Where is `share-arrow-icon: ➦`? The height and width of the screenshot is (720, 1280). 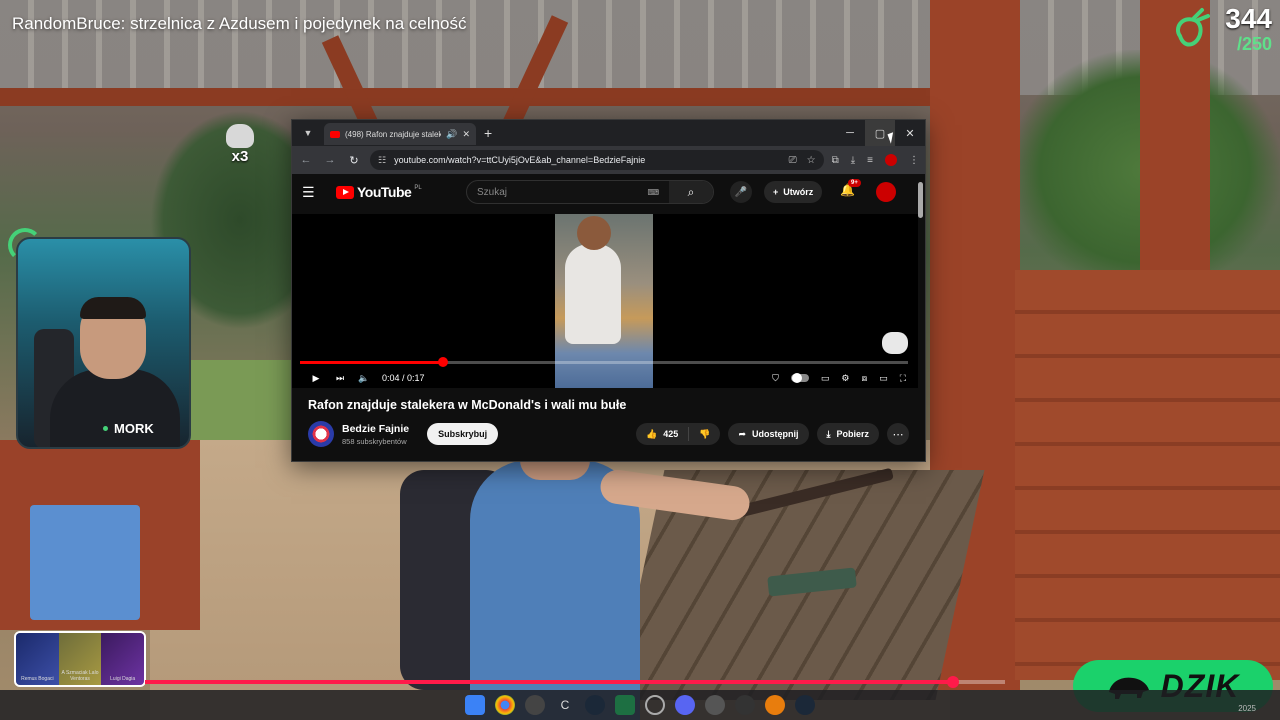 share-arrow-icon: ➦ is located at coordinates (742, 433).